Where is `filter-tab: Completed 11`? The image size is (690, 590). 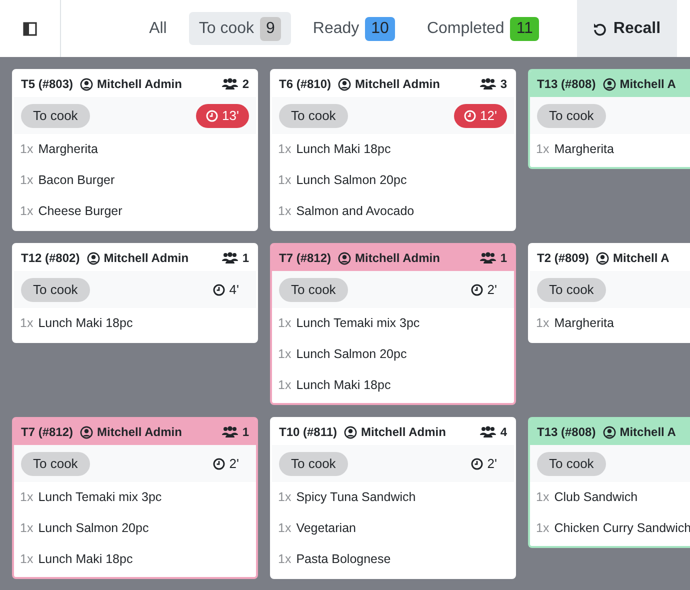 filter-tab: Completed 11 is located at coordinates (482, 28).